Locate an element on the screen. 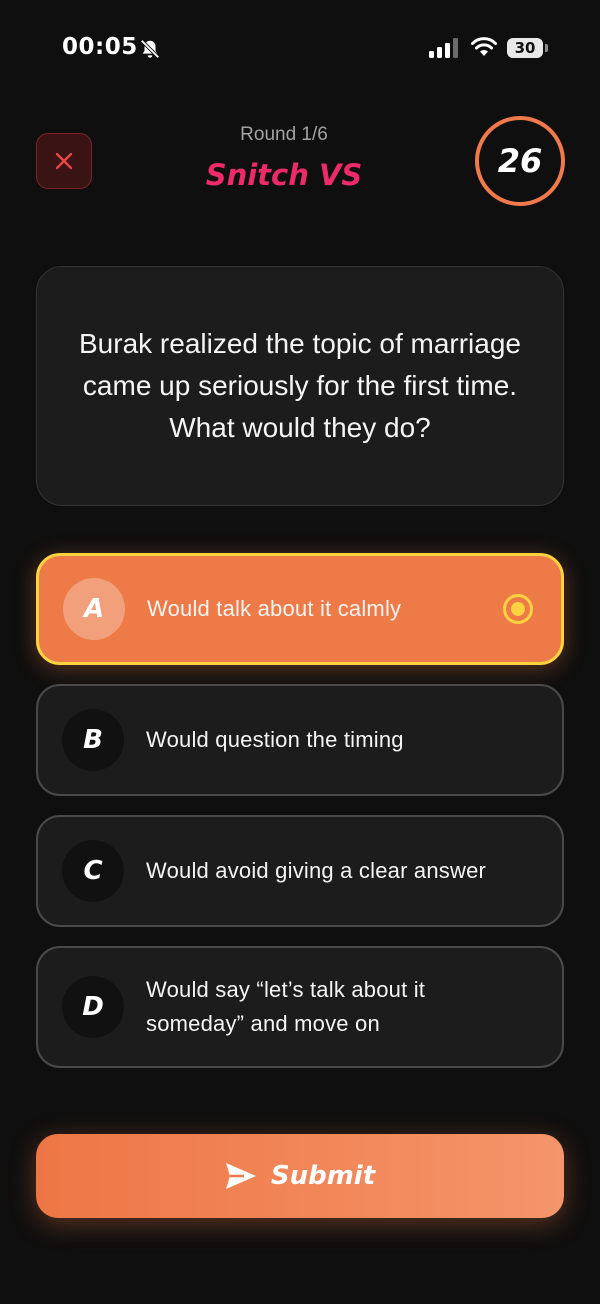  option-letter: A is located at coordinates (94, 609).